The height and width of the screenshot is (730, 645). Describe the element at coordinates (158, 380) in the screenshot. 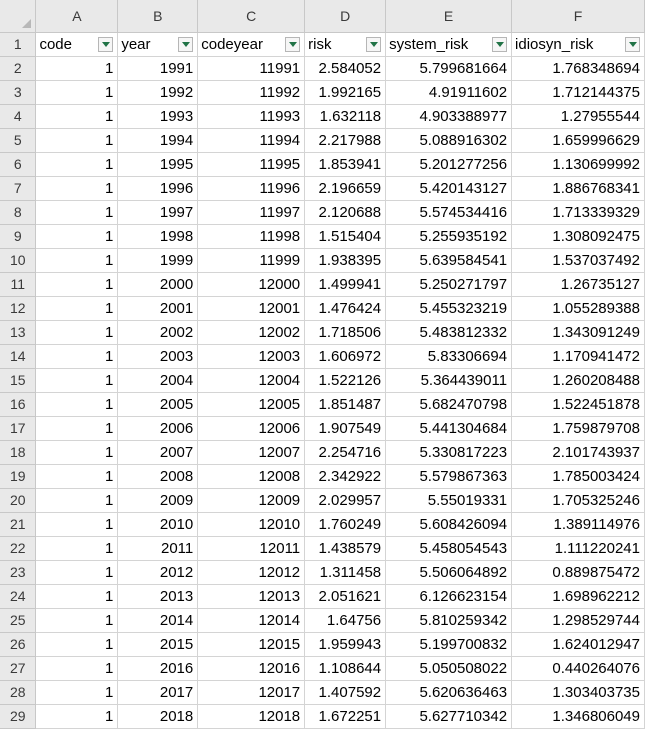

I see `cell-year: 2004` at that location.